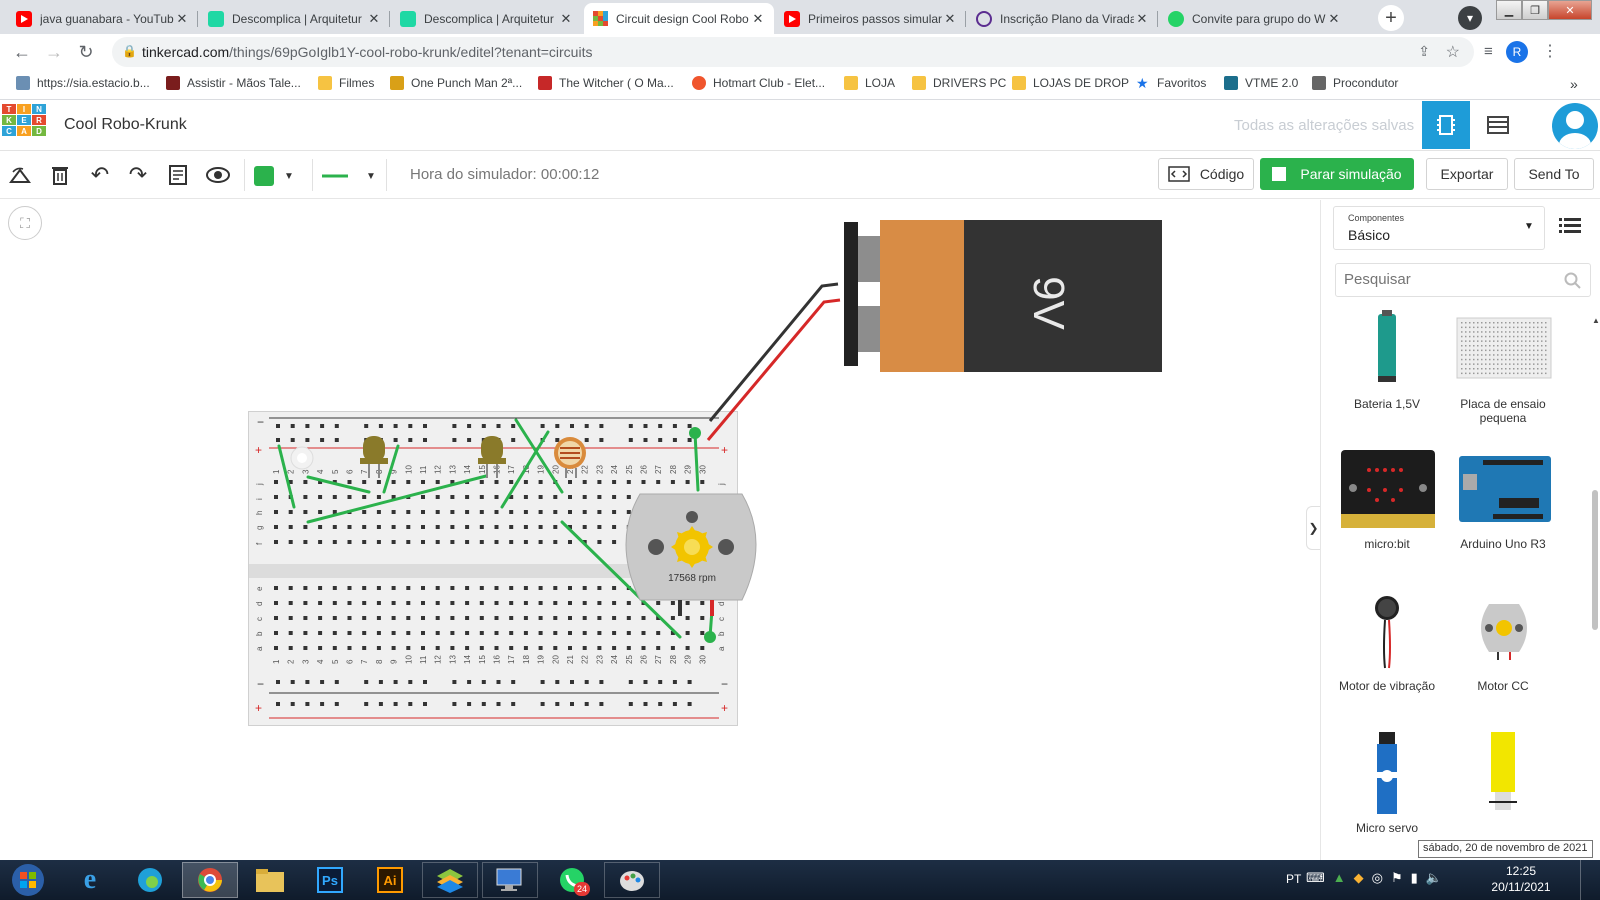  I want to click on browser-tab: Inscrição Plano da Virada ✕, so click(1063, 18).